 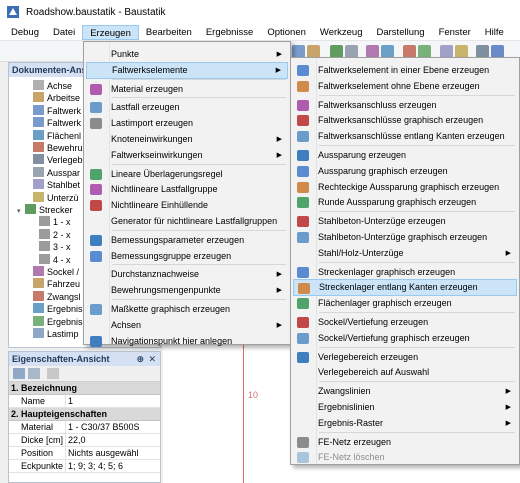 I want to click on menu-item-lastfall-erzeugen: Lastfall erzeugen, so click(x=187, y=107).